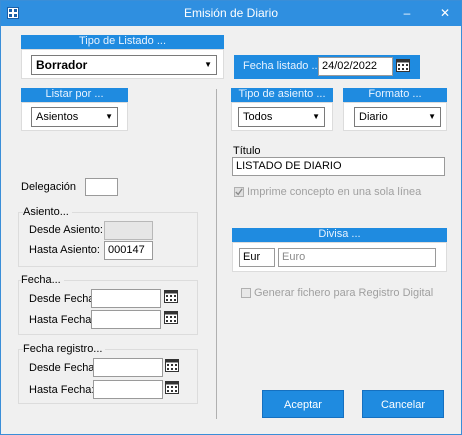  Describe the element at coordinates (62, 390) in the screenshot. I see `hasta-fecha-registro-label: Hasta Fecha:` at that location.